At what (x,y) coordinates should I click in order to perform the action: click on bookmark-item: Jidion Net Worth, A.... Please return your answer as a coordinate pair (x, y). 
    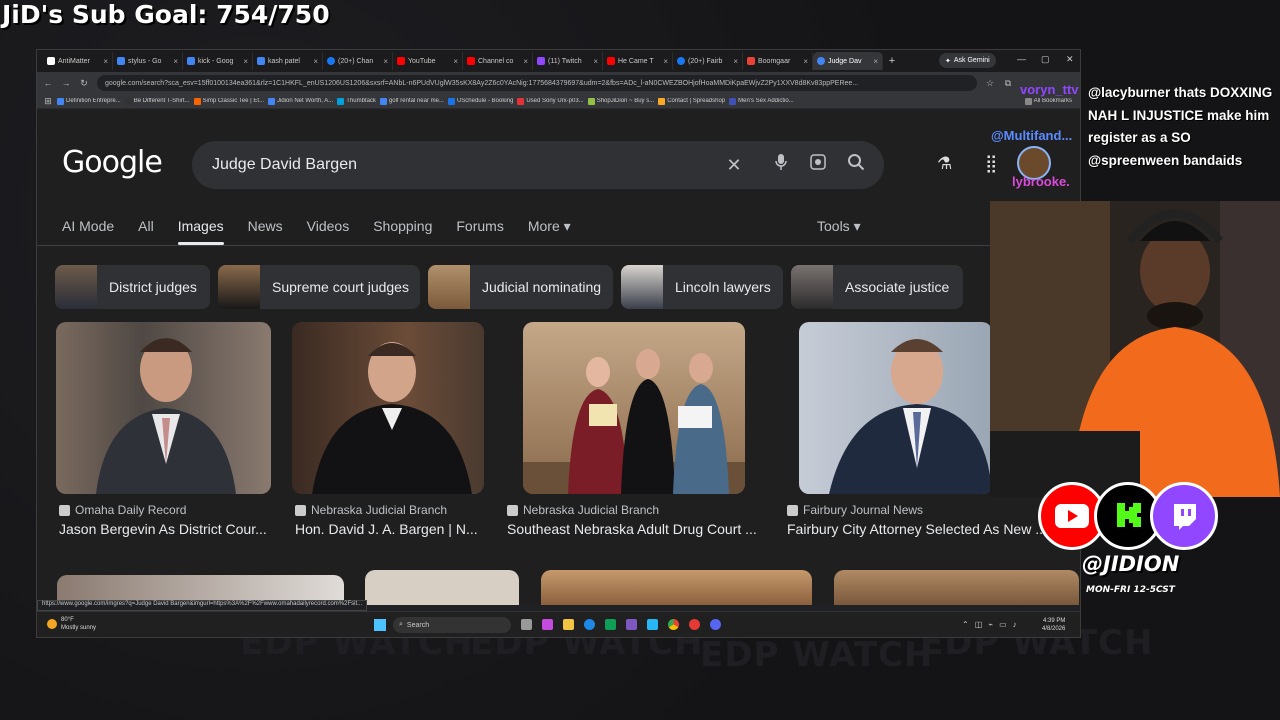
    Looking at the image, I should click on (300, 101).